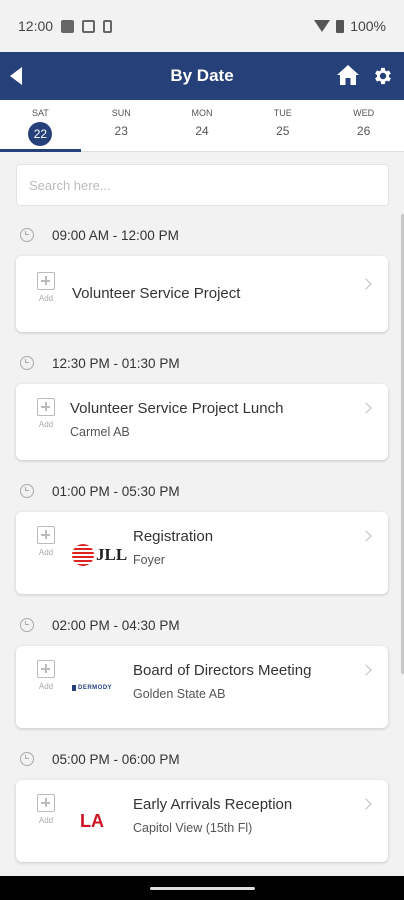 The height and width of the screenshot is (900, 404). I want to click on date-tab-day: 25, so click(283, 131).